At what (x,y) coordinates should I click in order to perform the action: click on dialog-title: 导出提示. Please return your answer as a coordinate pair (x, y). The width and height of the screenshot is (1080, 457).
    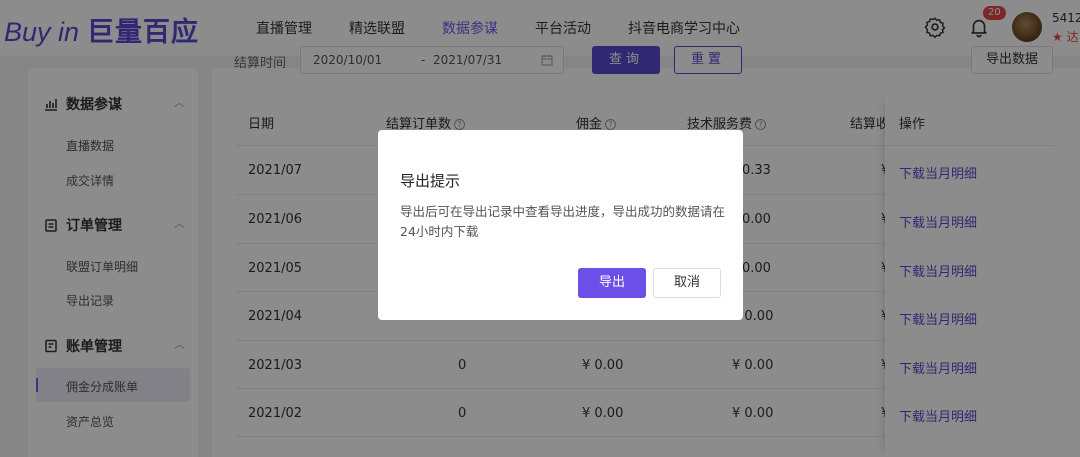
    Looking at the image, I should click on (430, 181).